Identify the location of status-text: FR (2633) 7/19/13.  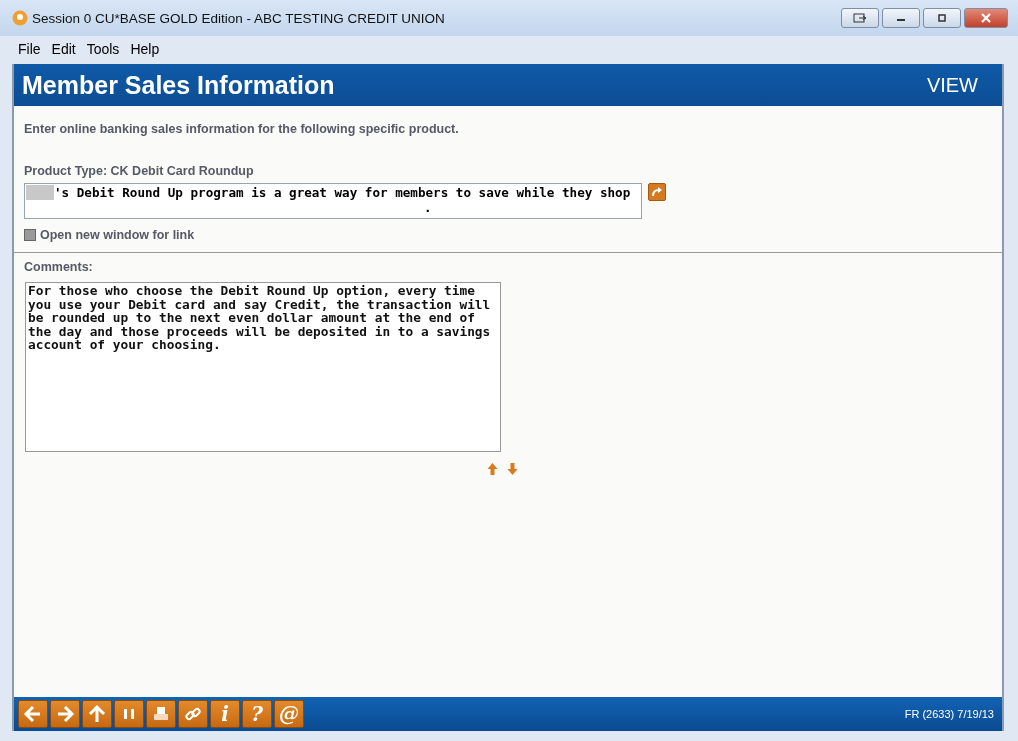
(949, 714).